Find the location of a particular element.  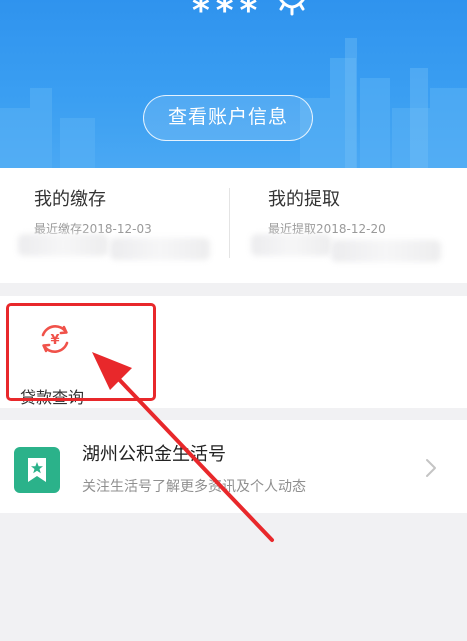

public-account-title: 湖州公积金生活号 is located at coordinates (154, 454).